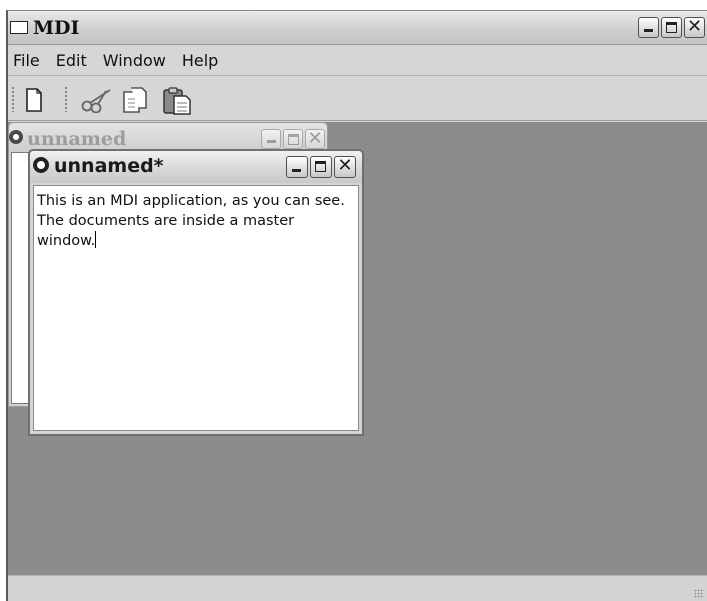 The height and width of the screenshot is (601, 707). I want to click on window-title: MDI, so click(56, 28).